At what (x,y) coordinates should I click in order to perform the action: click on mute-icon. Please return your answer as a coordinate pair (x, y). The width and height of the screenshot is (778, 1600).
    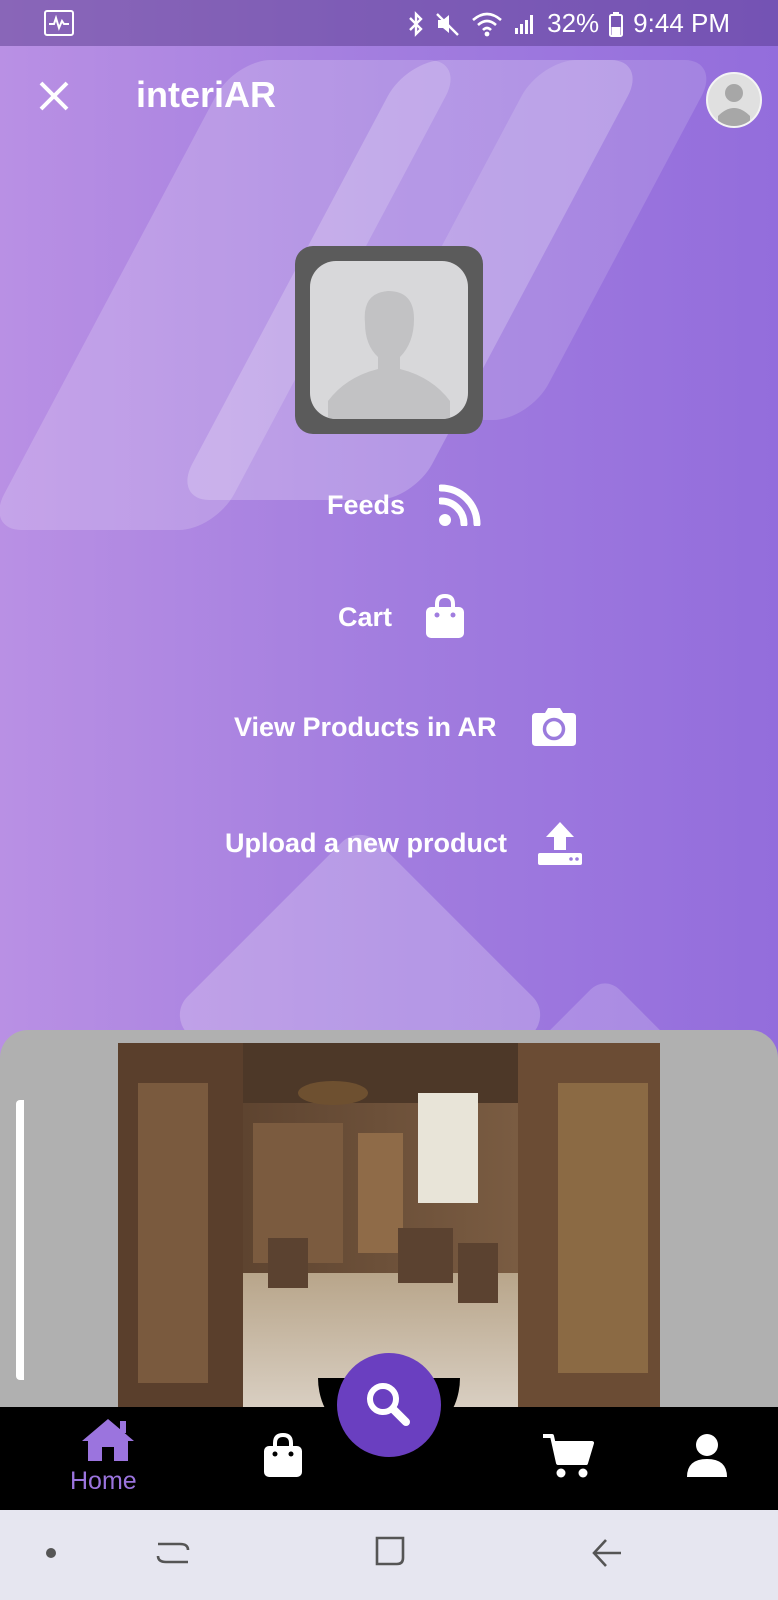
    Looking at the image, I should click on (447, 24).